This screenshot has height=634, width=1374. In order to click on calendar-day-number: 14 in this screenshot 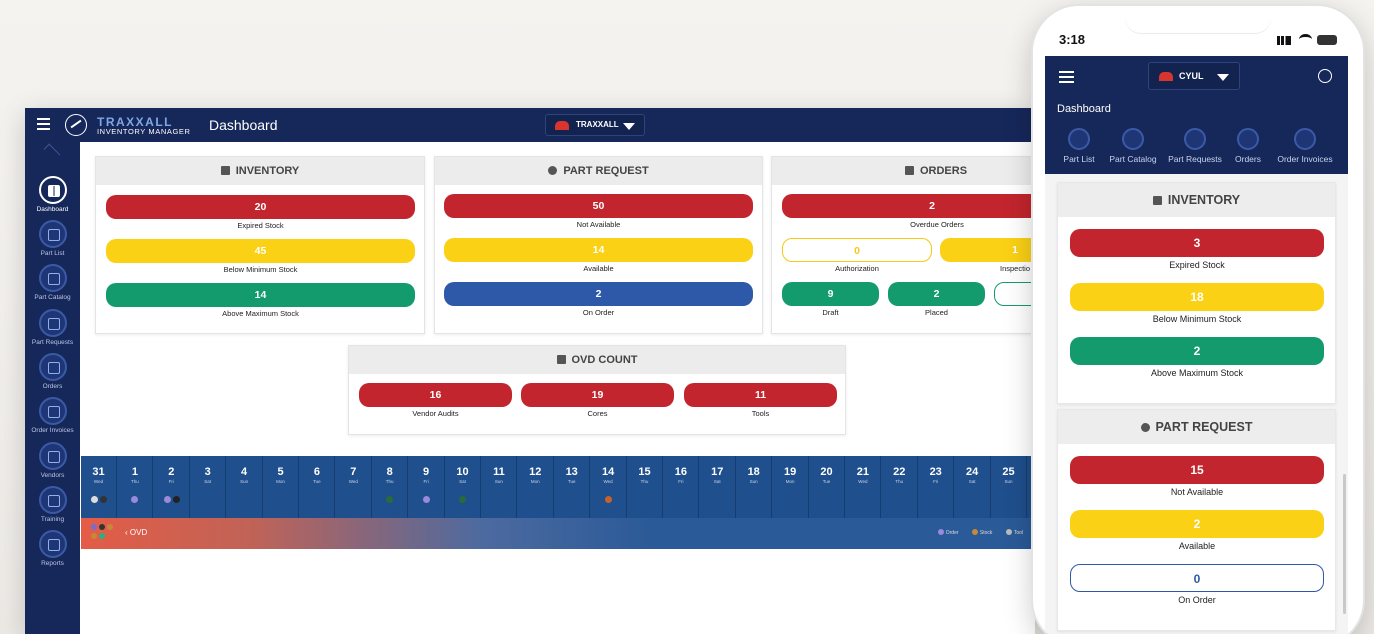, I will do `click(608, 472)`.